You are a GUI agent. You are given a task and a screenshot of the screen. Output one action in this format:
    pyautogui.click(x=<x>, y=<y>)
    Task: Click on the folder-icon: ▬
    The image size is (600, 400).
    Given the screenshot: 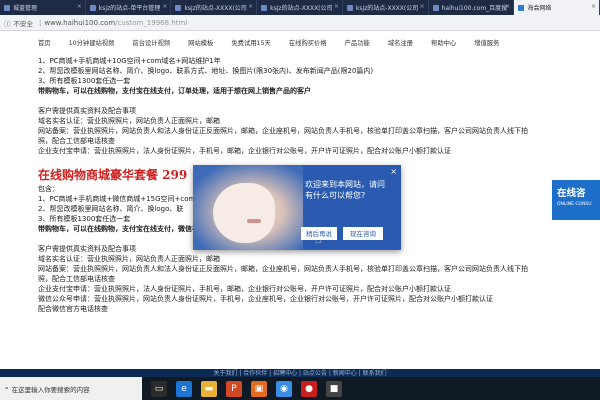 What is the action you would take?
    pyautogui.click(x=209, y=388)
    